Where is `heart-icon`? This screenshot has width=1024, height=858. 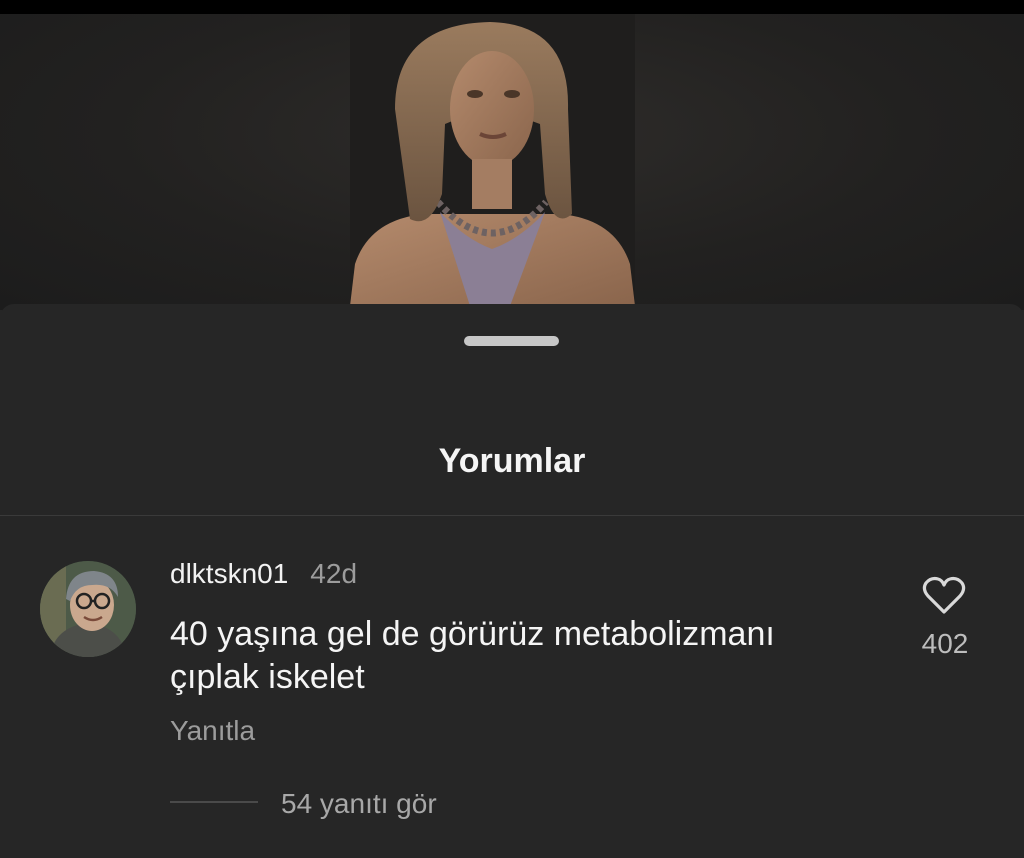
heart-icon is located at coordinates (944, 595).